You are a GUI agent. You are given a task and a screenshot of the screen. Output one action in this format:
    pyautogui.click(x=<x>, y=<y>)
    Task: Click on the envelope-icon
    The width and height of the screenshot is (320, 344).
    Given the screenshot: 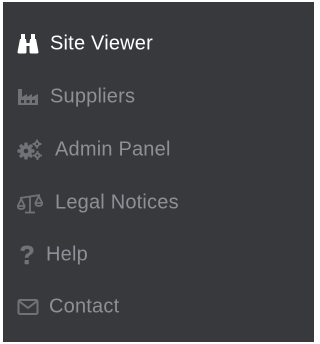 What is the action you would take?
    pyautogui.click(x=28, y=307)
    